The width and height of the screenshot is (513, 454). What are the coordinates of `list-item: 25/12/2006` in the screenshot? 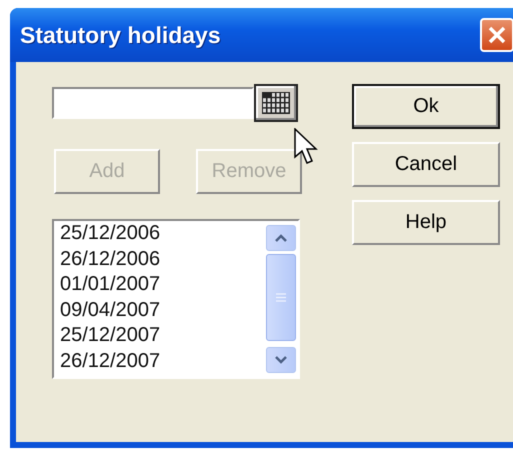 It's located at (162, 233).